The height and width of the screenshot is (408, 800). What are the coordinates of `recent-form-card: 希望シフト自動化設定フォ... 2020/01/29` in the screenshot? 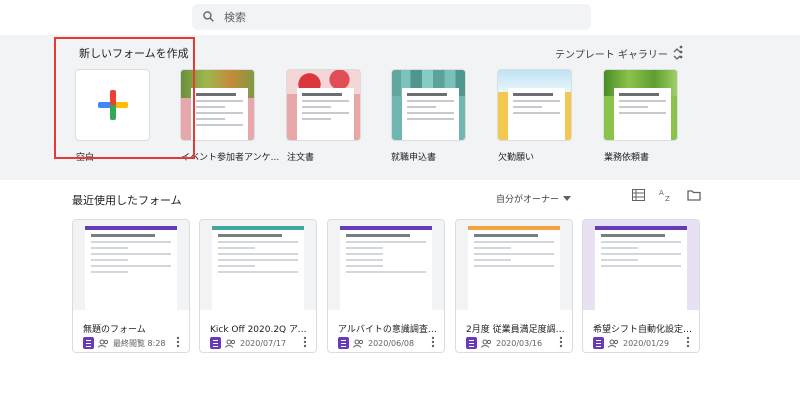 It's located at (641, 286).